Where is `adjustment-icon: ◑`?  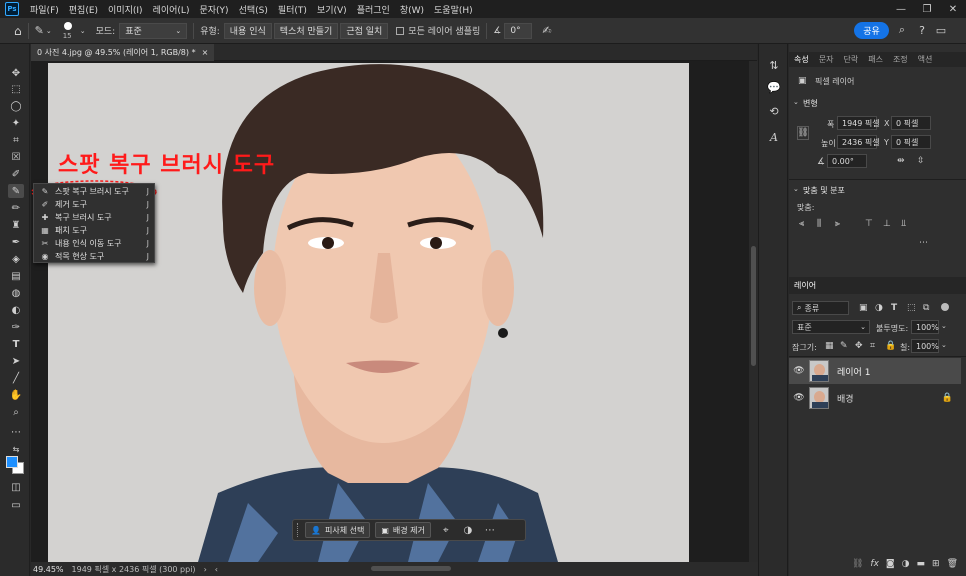
adjustment-icon: ◑ is located at coordinates (468, 530).